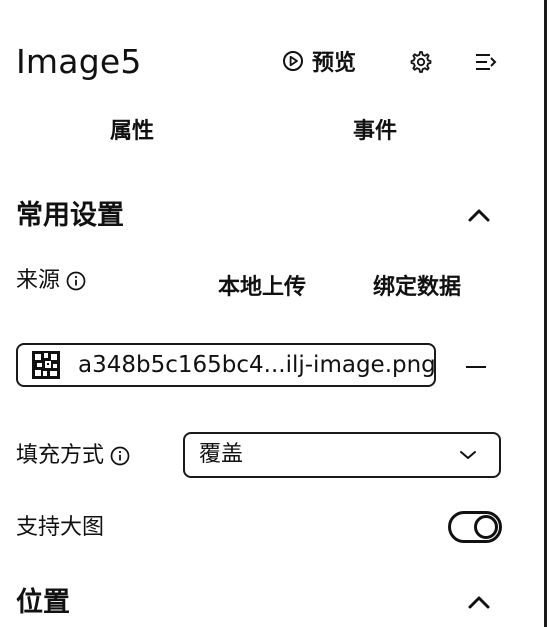 This screenshot has width=558, height=627. I want to click on section-title-position: 位置, so click(43, 602).